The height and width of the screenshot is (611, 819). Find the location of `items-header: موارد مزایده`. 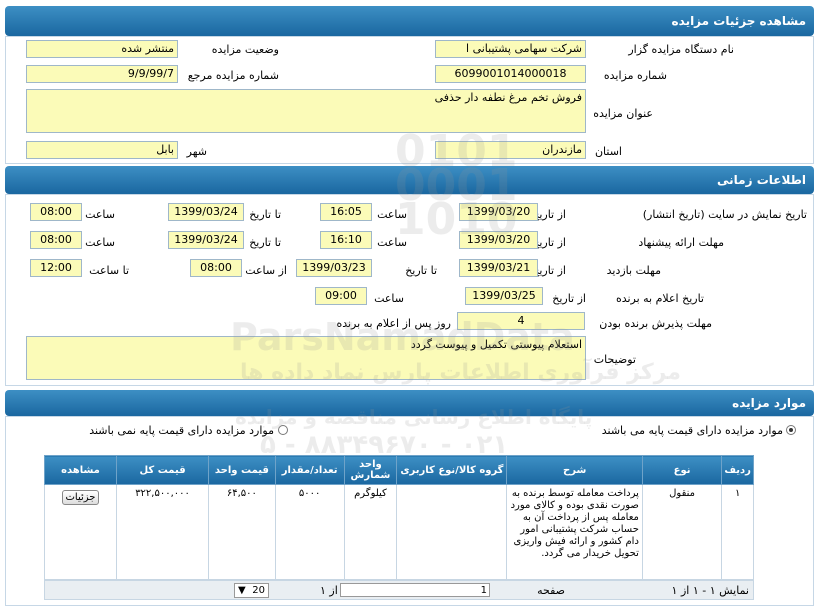

items-header: موارد مزایده is located at coordinates (409, 403).